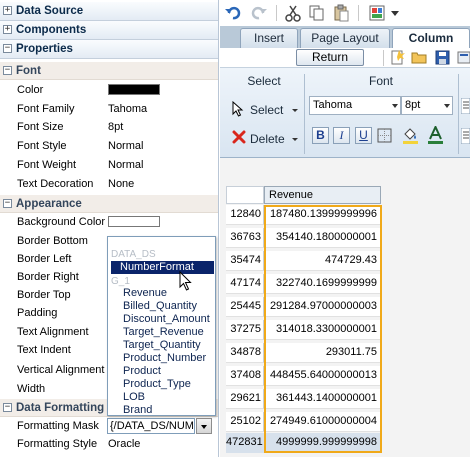 This screenshot has height=457, width=470. What do you see at coordinates (162, 345) in the screenshot?
I see `popup-item: Target_Quantity` at bounding box center [162, 345].